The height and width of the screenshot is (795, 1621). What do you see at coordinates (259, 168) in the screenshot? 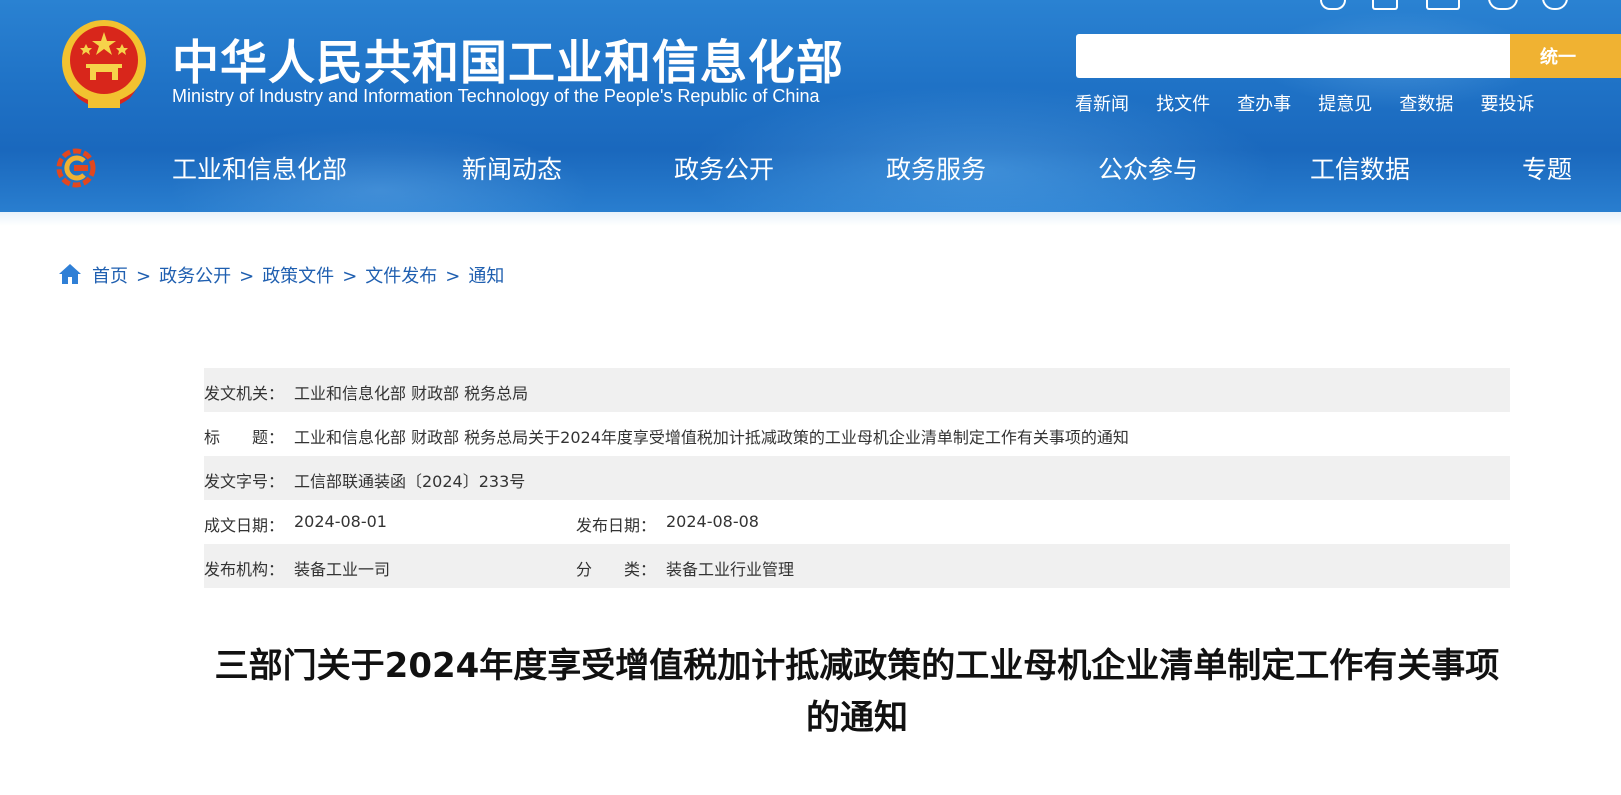
I see `nav-item-ministry: 工业和信息化部` at bounding box center [259, 168].